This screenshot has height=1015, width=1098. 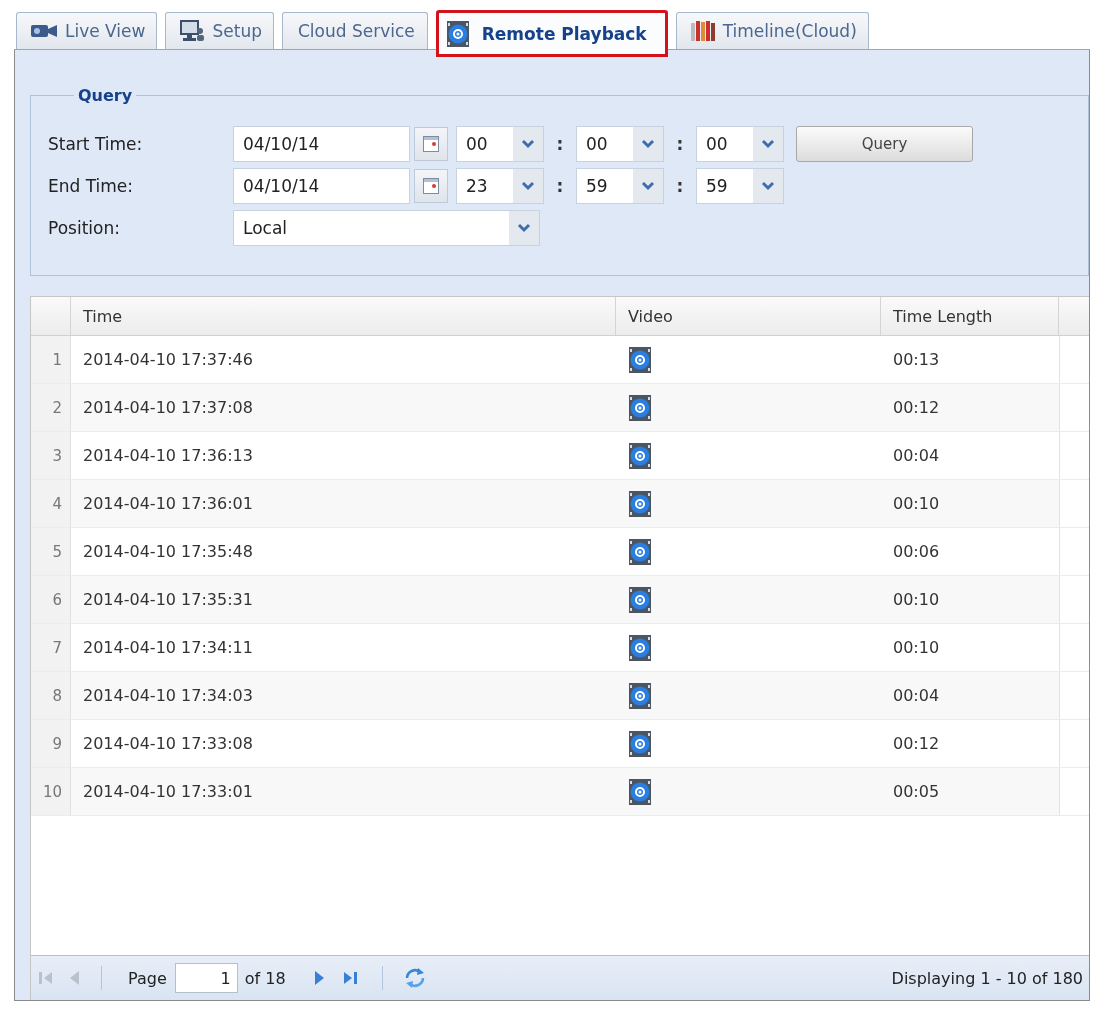 What do you see at coordinates (748, 316) in the screenshot?
I see `column-header: Video` at bounding box center [748, 316].